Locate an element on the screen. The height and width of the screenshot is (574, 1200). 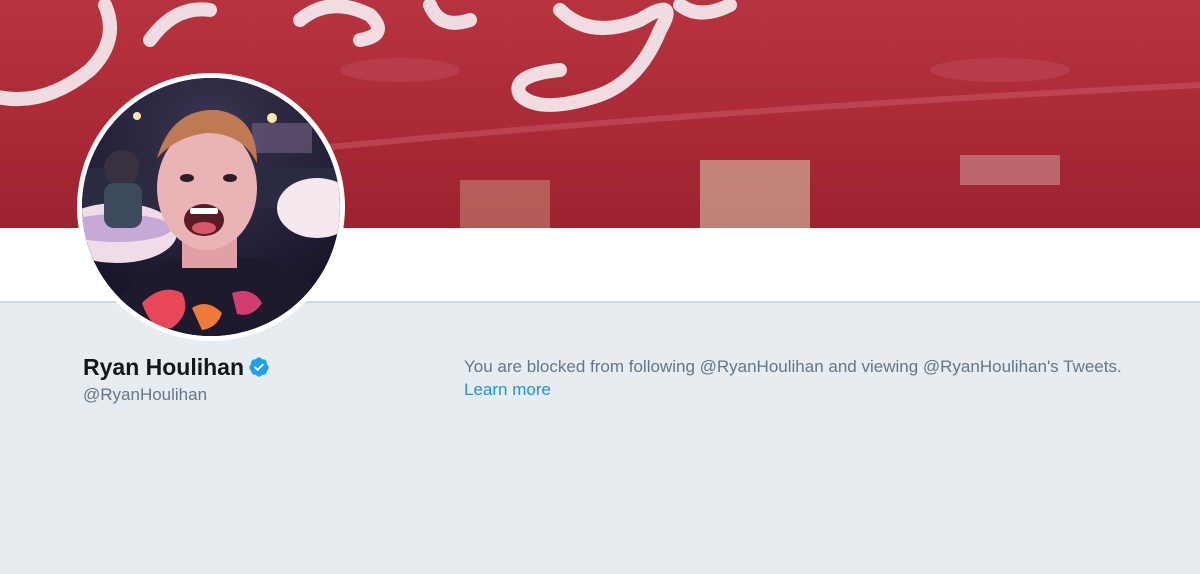
profile-screen-name: @RyanHoulihan is located at coordinates (248, 395).